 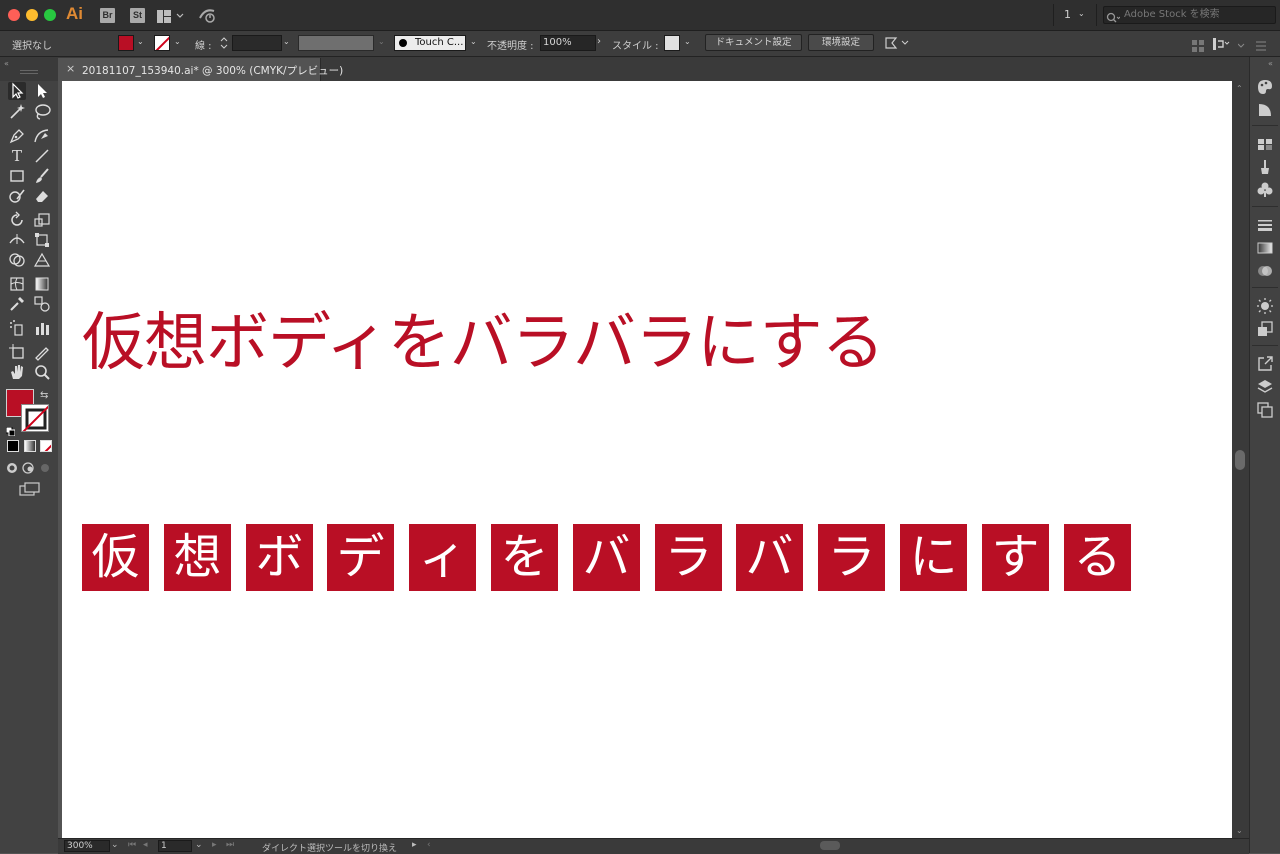 I want to click on opacity-label: 不透明度 :, so click(x=510, y=44).